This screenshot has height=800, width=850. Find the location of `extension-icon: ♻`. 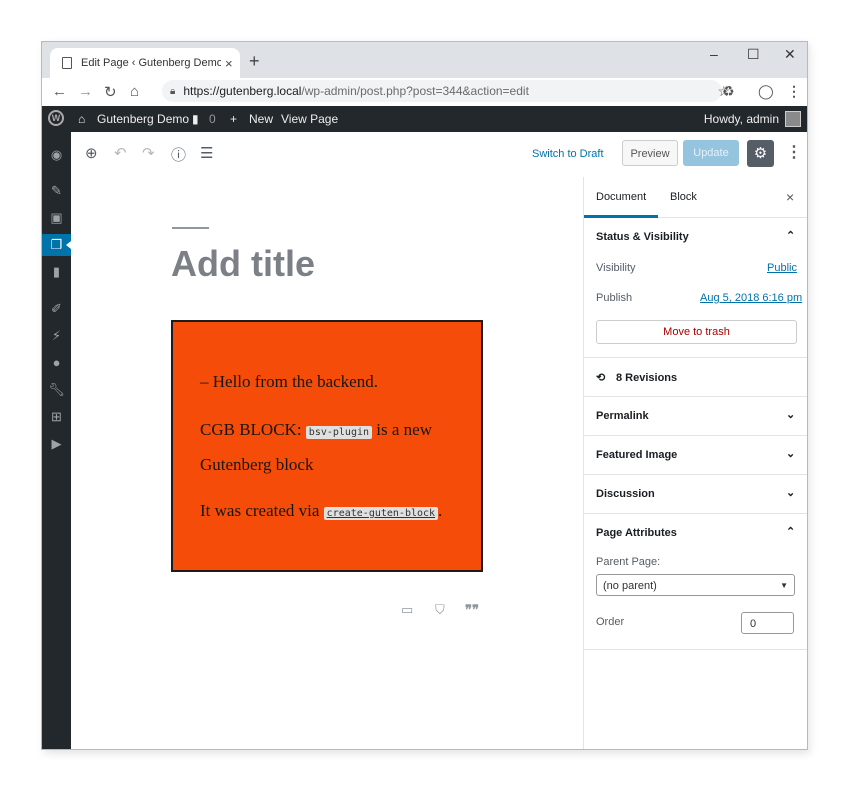

extension-icon: ♻ is located at coordinates (728, 91).